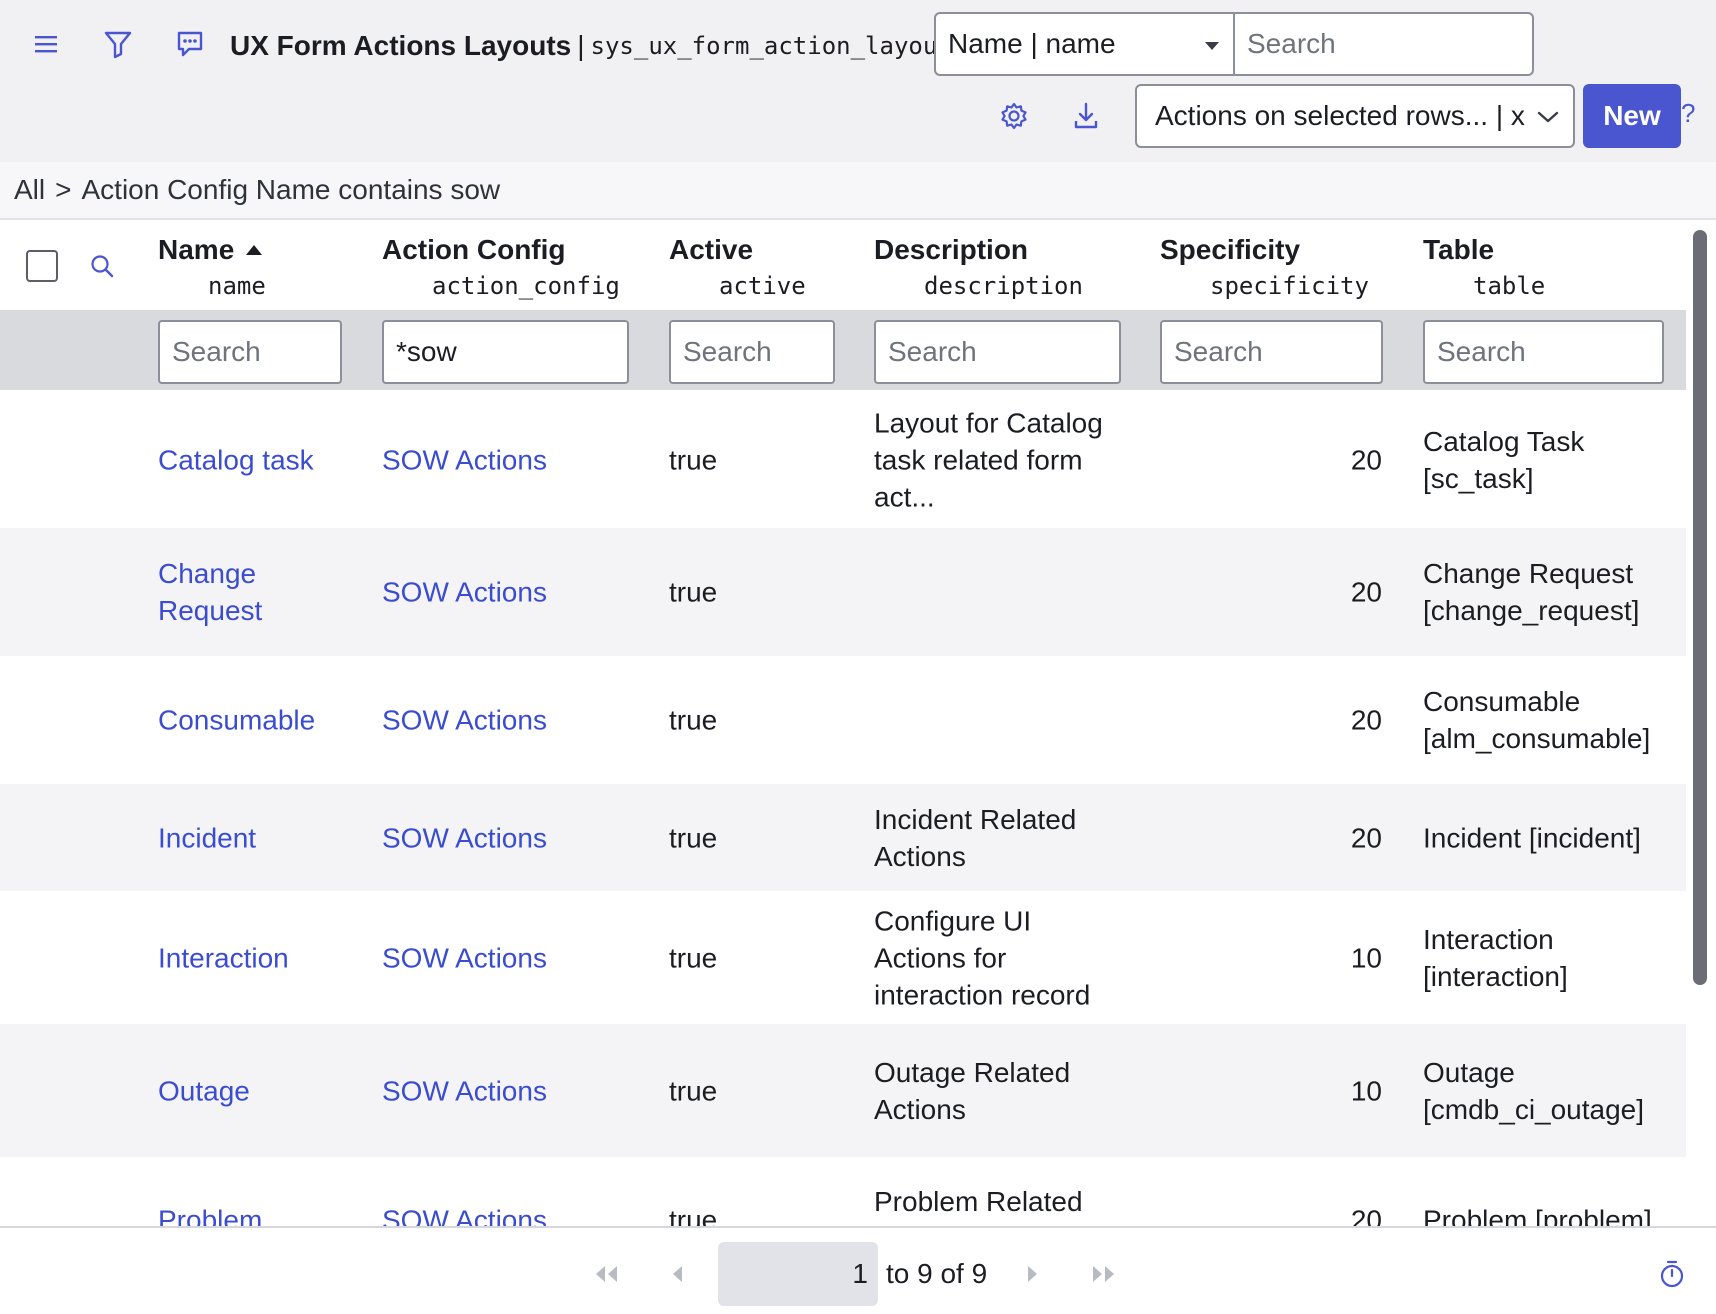 The height and width of the screenshot is (1314, 1716). I want to click on record-name-link-line: Interaction, so click(223, 957).